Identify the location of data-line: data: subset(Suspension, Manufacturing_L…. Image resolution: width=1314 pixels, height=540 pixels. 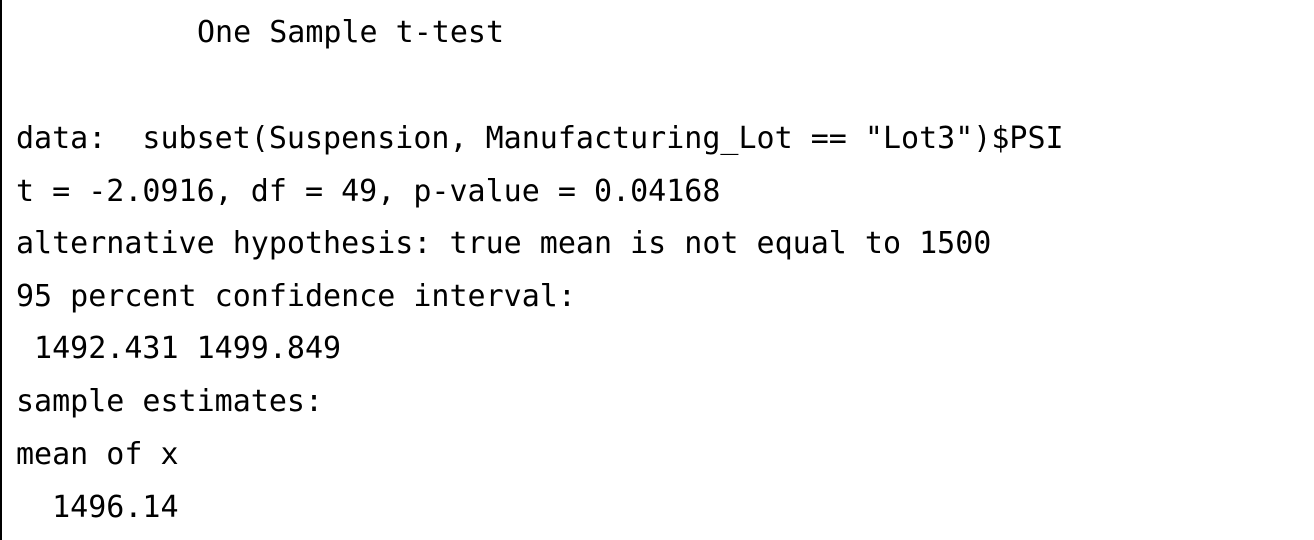
(540, 138).